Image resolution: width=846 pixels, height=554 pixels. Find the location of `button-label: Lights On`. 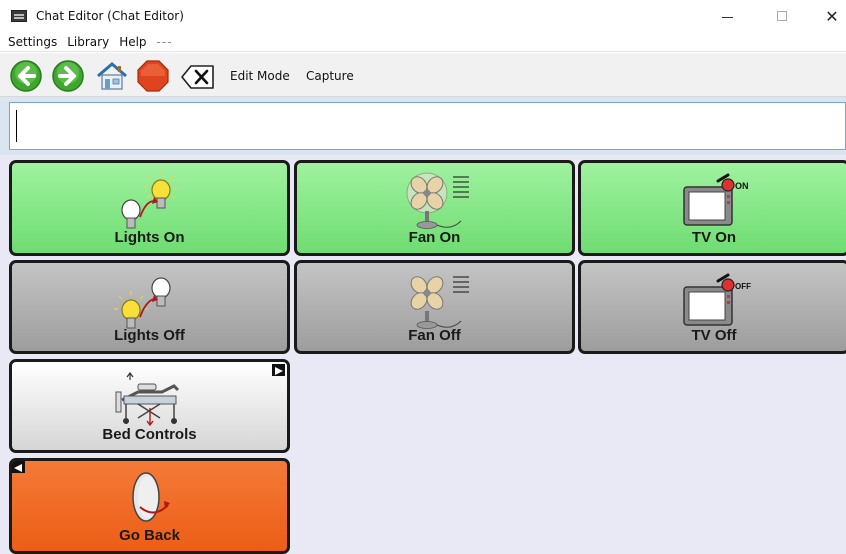

button-label: Lights On is located at coordinates (149, 237).